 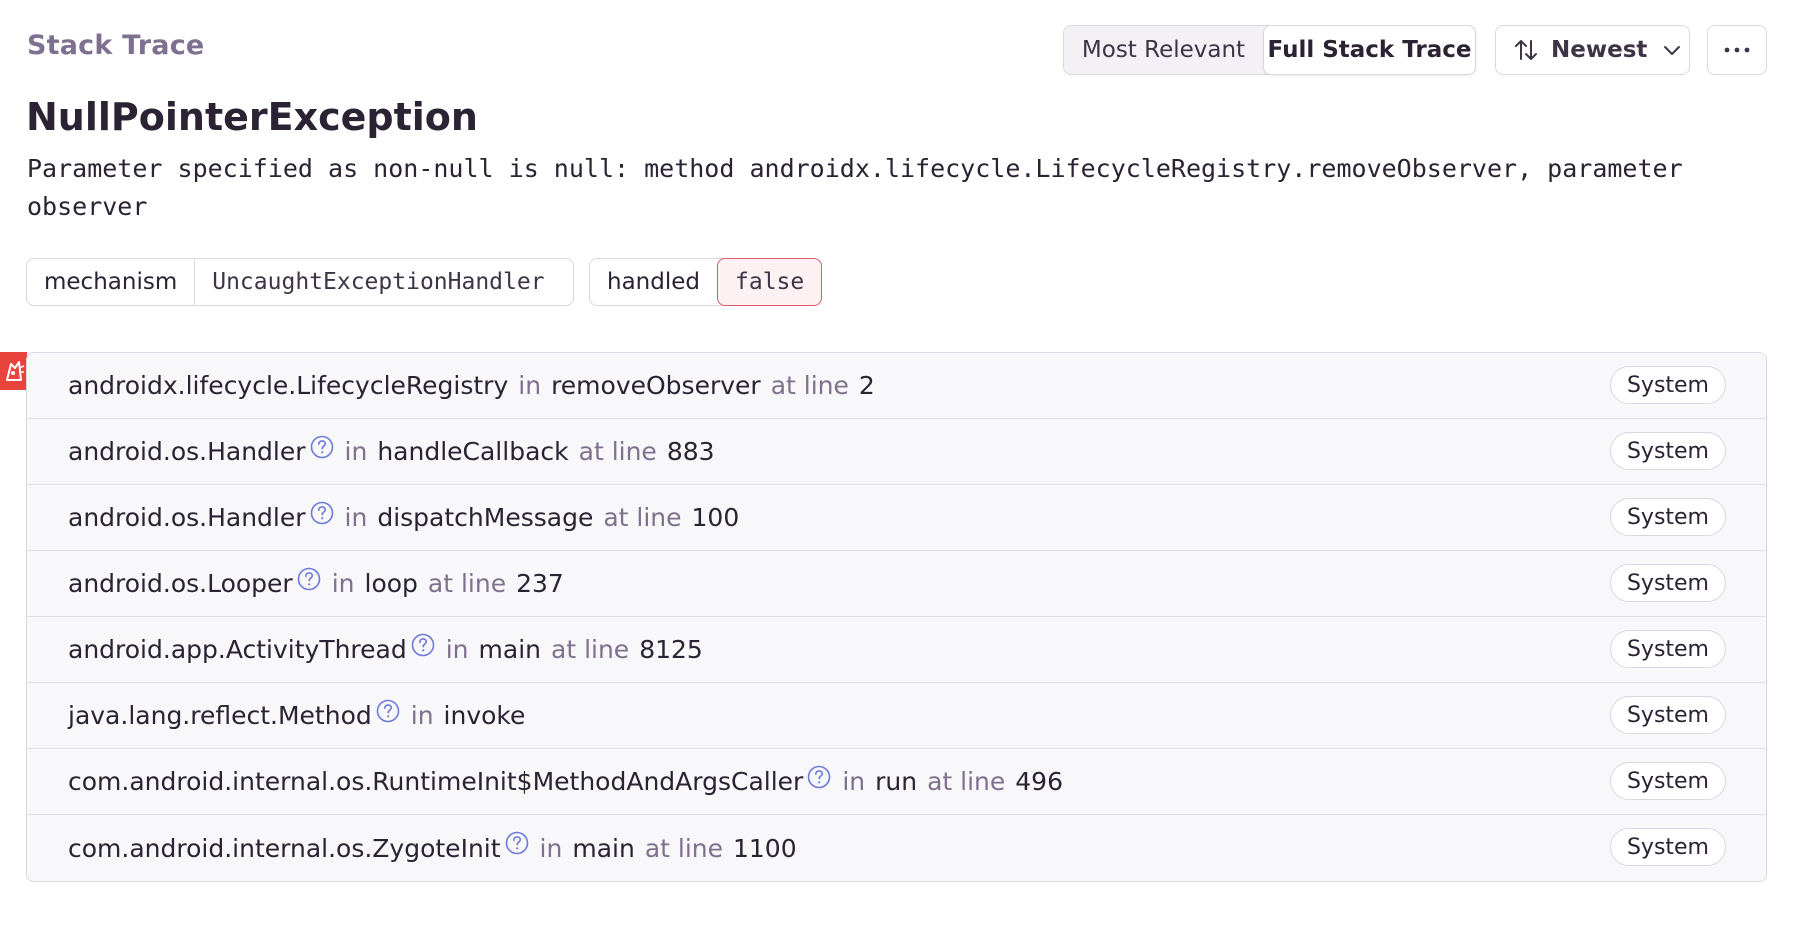 I want to click on frame-module: androidx.lifecycle.LifecycleRegistry, so click(x=288, y=385).